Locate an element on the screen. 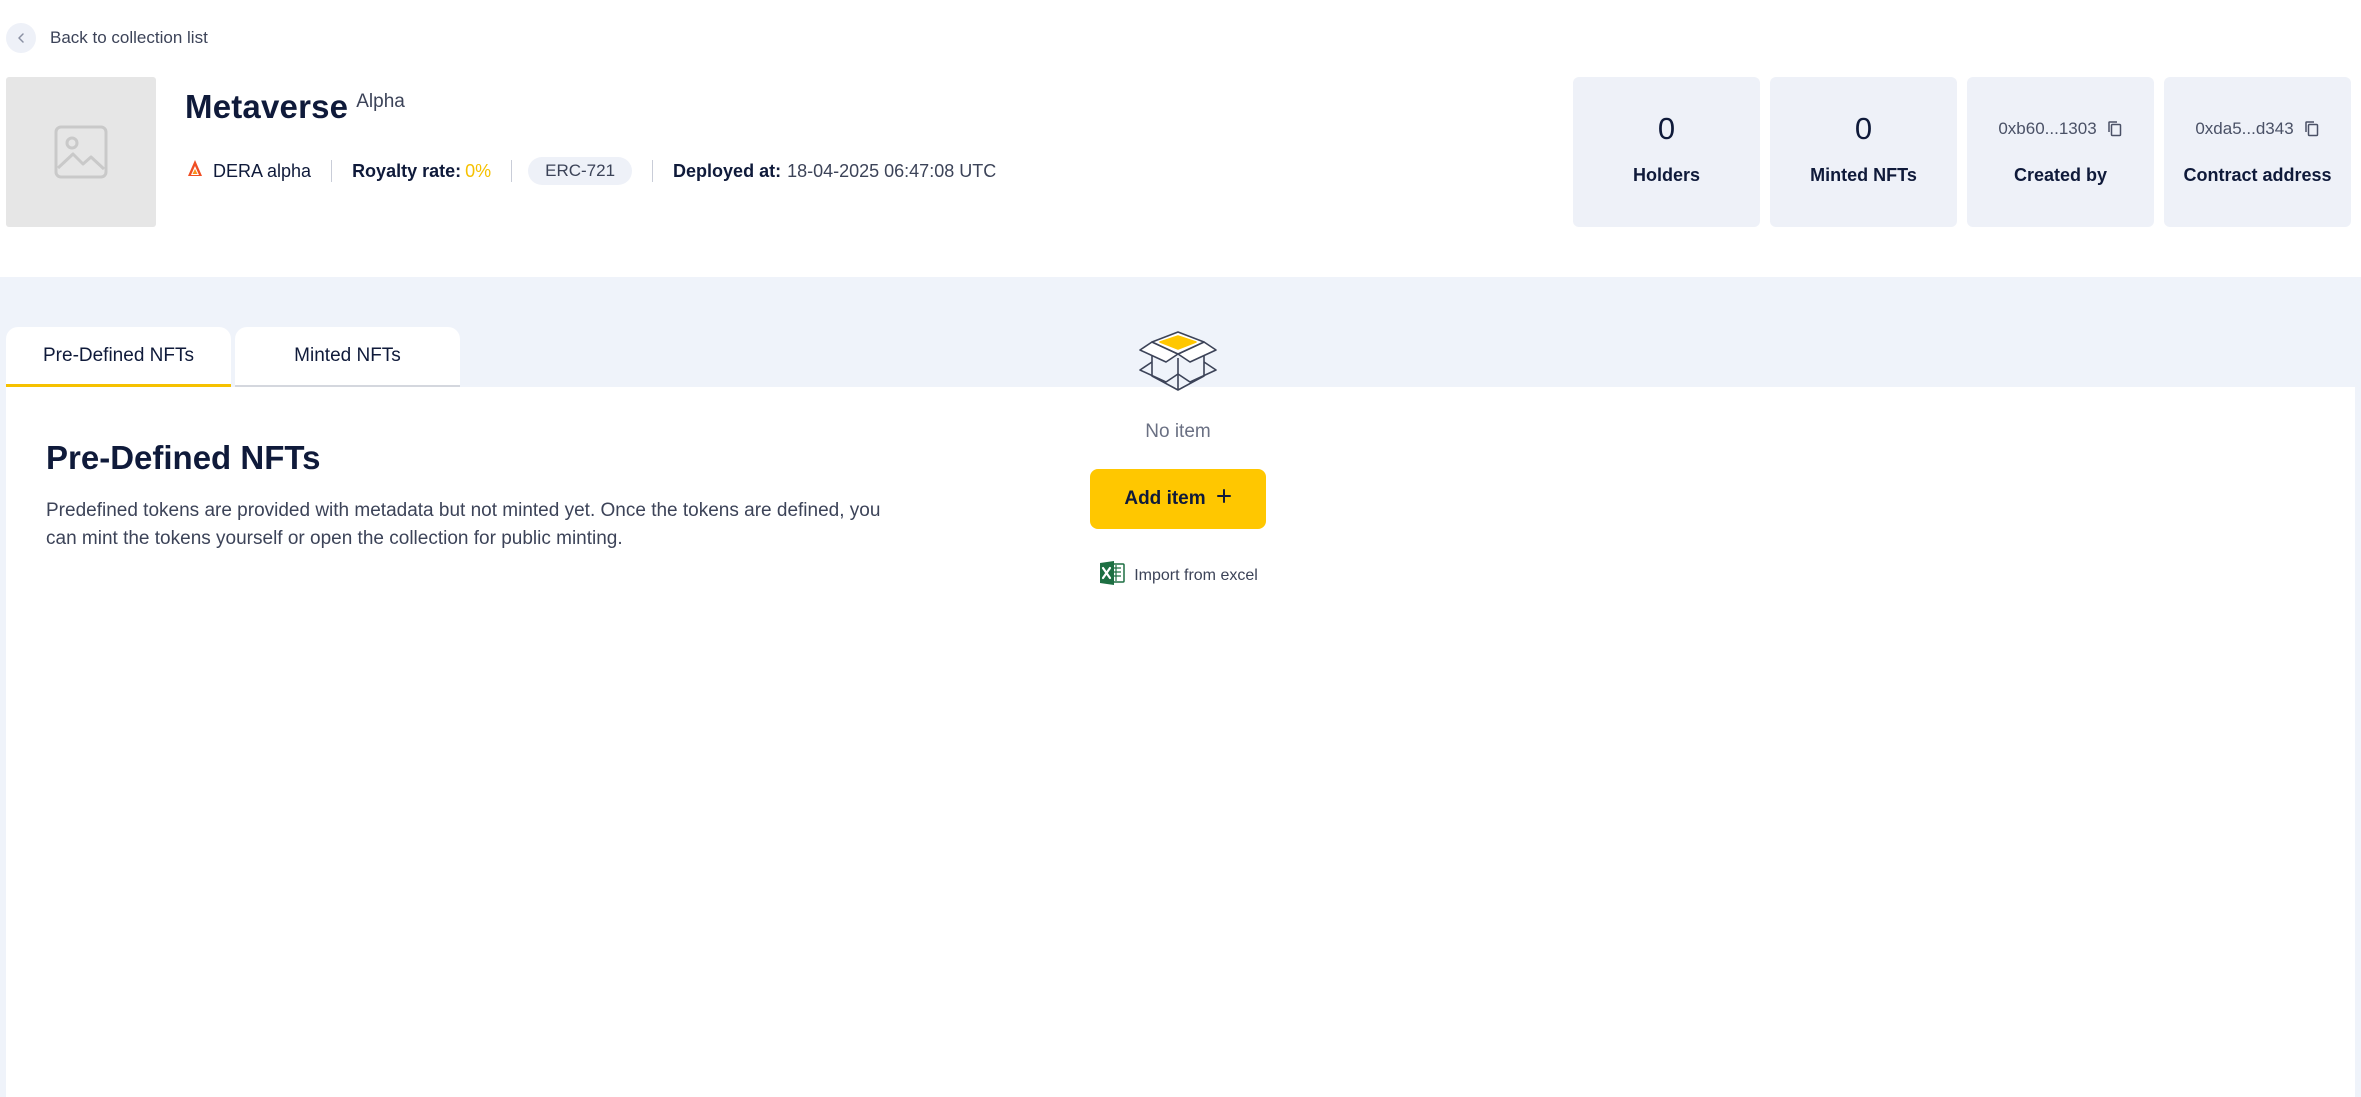 This screenshot has height=1097, width=2361. tab-pre-defined-nfts: Pre-Defined NFTs is located at coordinates (118, 357).